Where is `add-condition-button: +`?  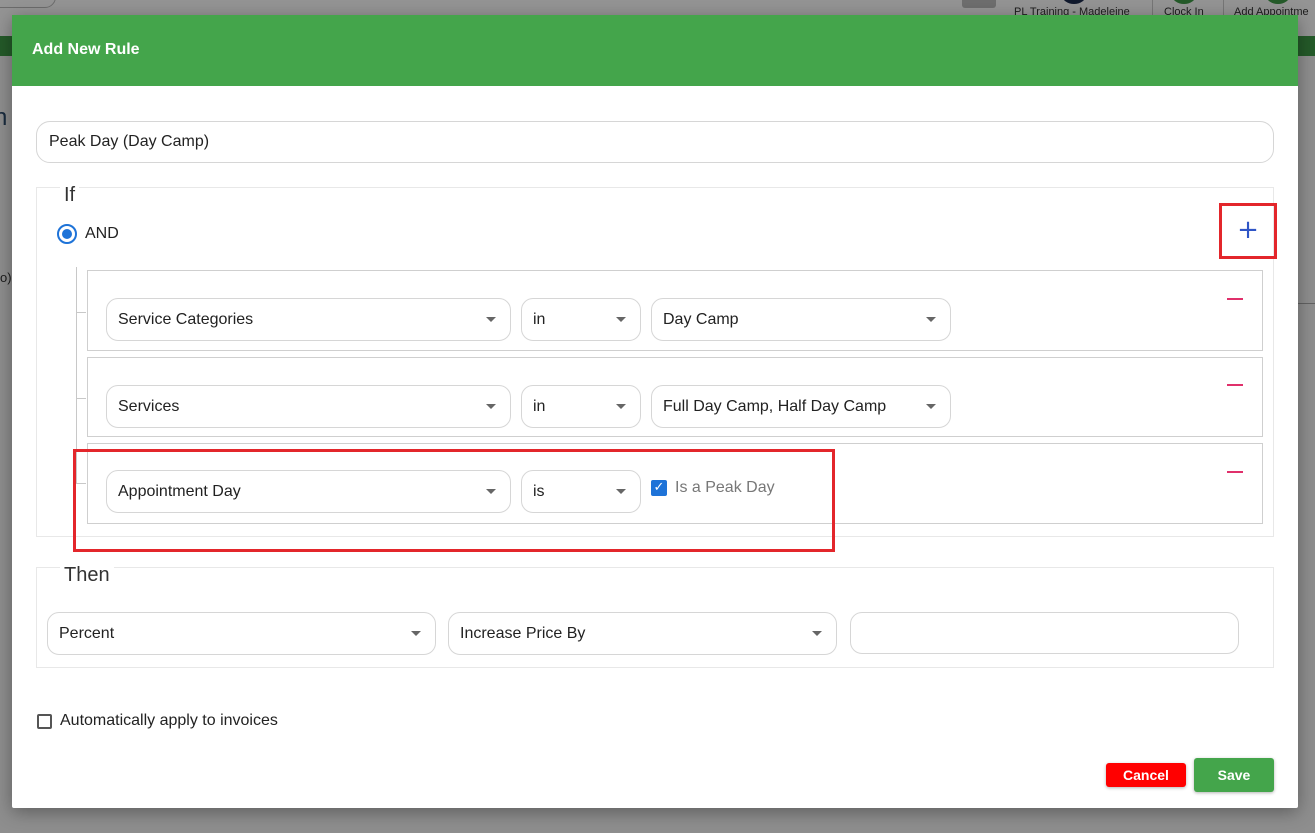 add-condition-button: + is located at coordinates (1248, 231).